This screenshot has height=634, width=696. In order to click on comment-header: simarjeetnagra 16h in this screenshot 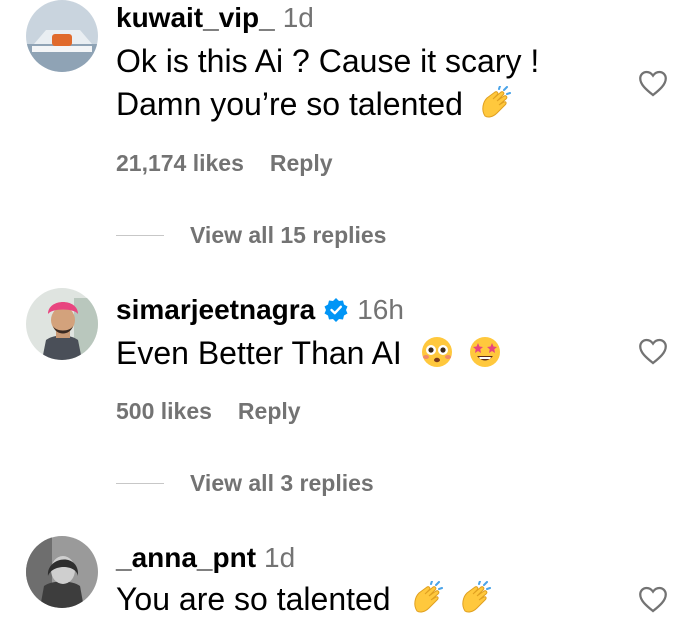, I will do `click(260, 310)`.